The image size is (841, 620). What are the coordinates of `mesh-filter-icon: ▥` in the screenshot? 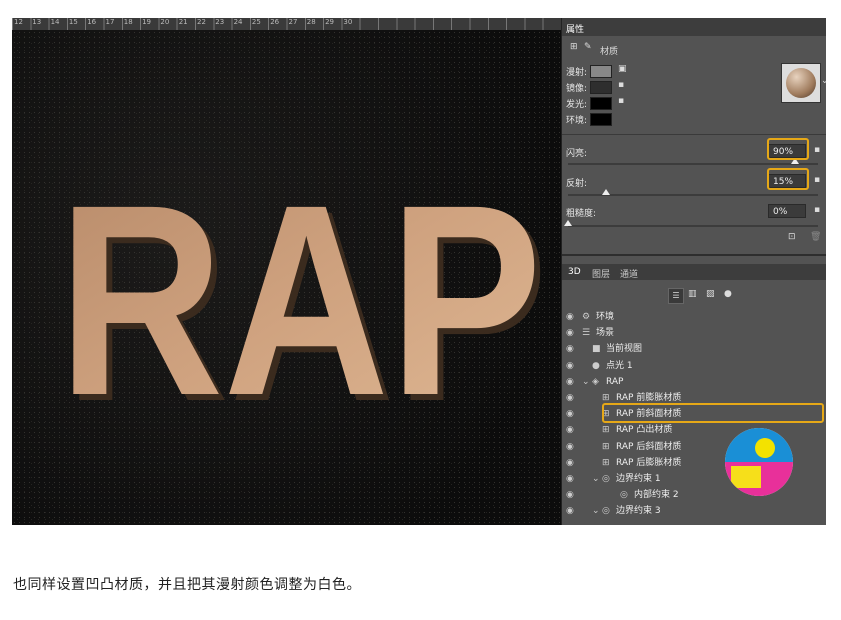 It's located at (692, 294).